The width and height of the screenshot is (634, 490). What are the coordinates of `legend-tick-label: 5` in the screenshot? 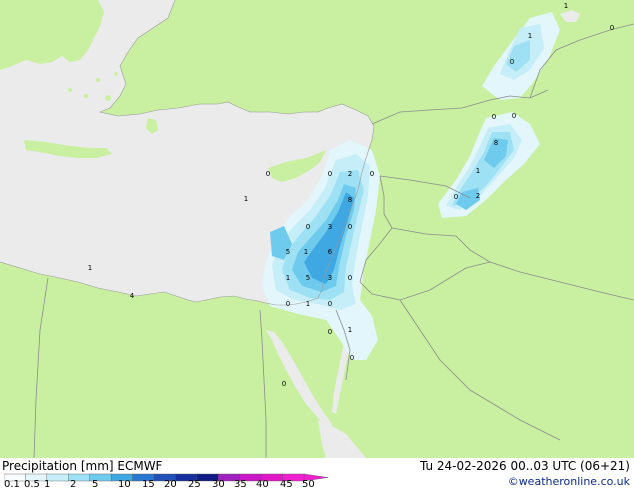 It's located at (95, 484).